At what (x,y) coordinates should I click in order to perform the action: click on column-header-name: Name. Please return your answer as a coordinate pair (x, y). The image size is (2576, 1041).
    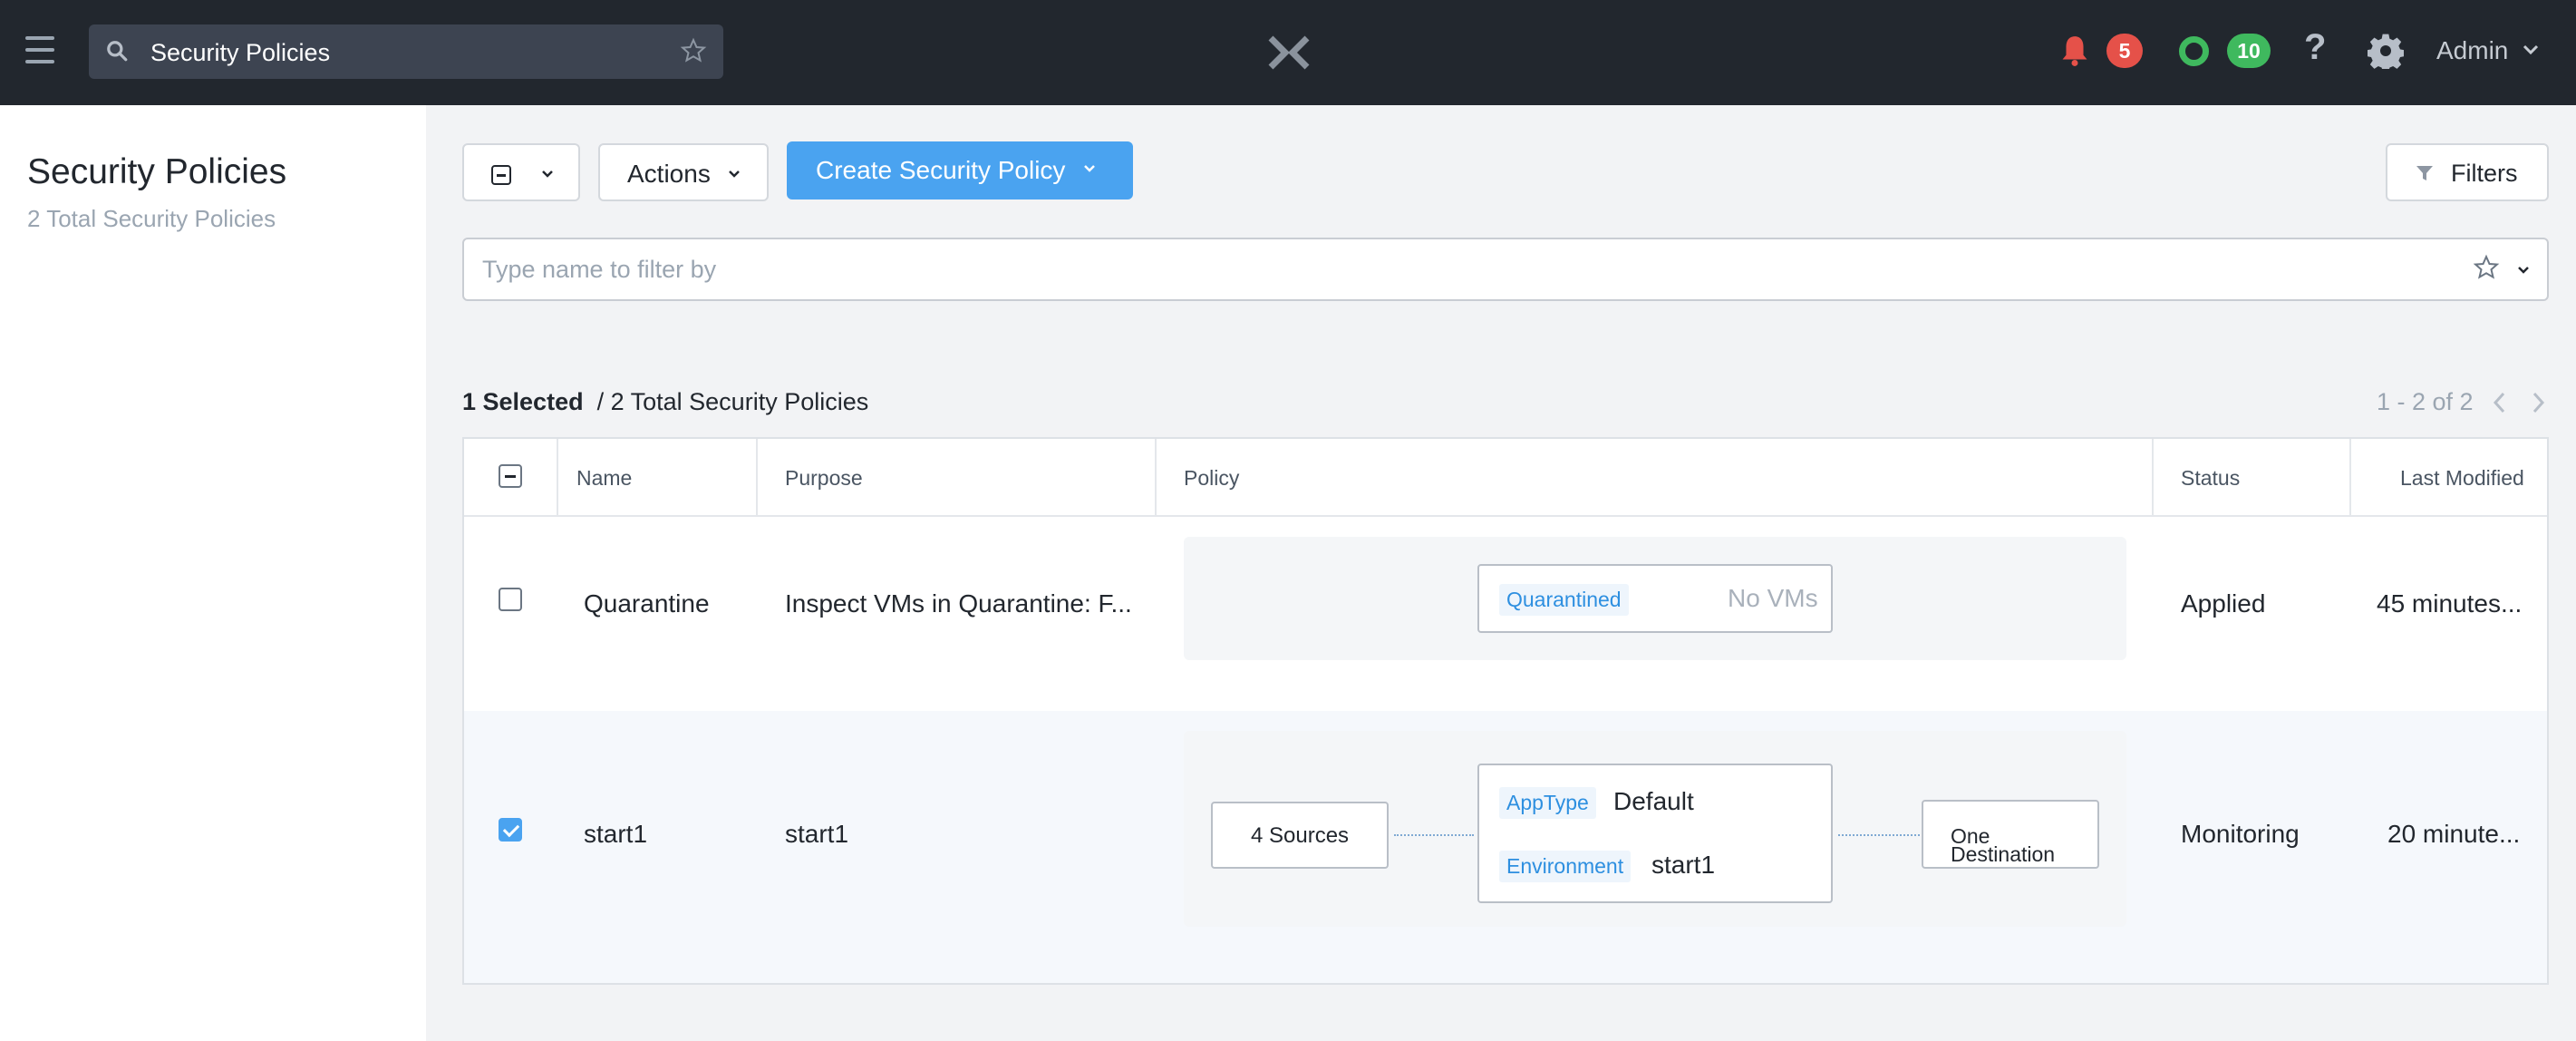
    Looking at the image, I should click on (604, 479).